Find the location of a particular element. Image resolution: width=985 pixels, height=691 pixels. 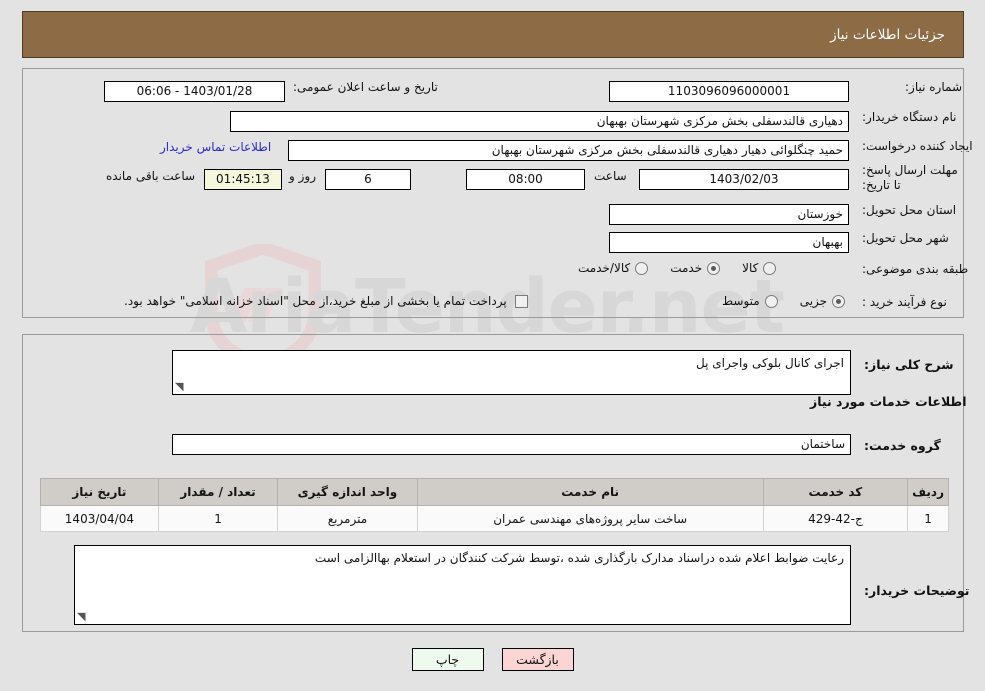

deadline-label: مهلت ارسال پاسخ: تا تاریخ: is located at coordinates (910, 177).